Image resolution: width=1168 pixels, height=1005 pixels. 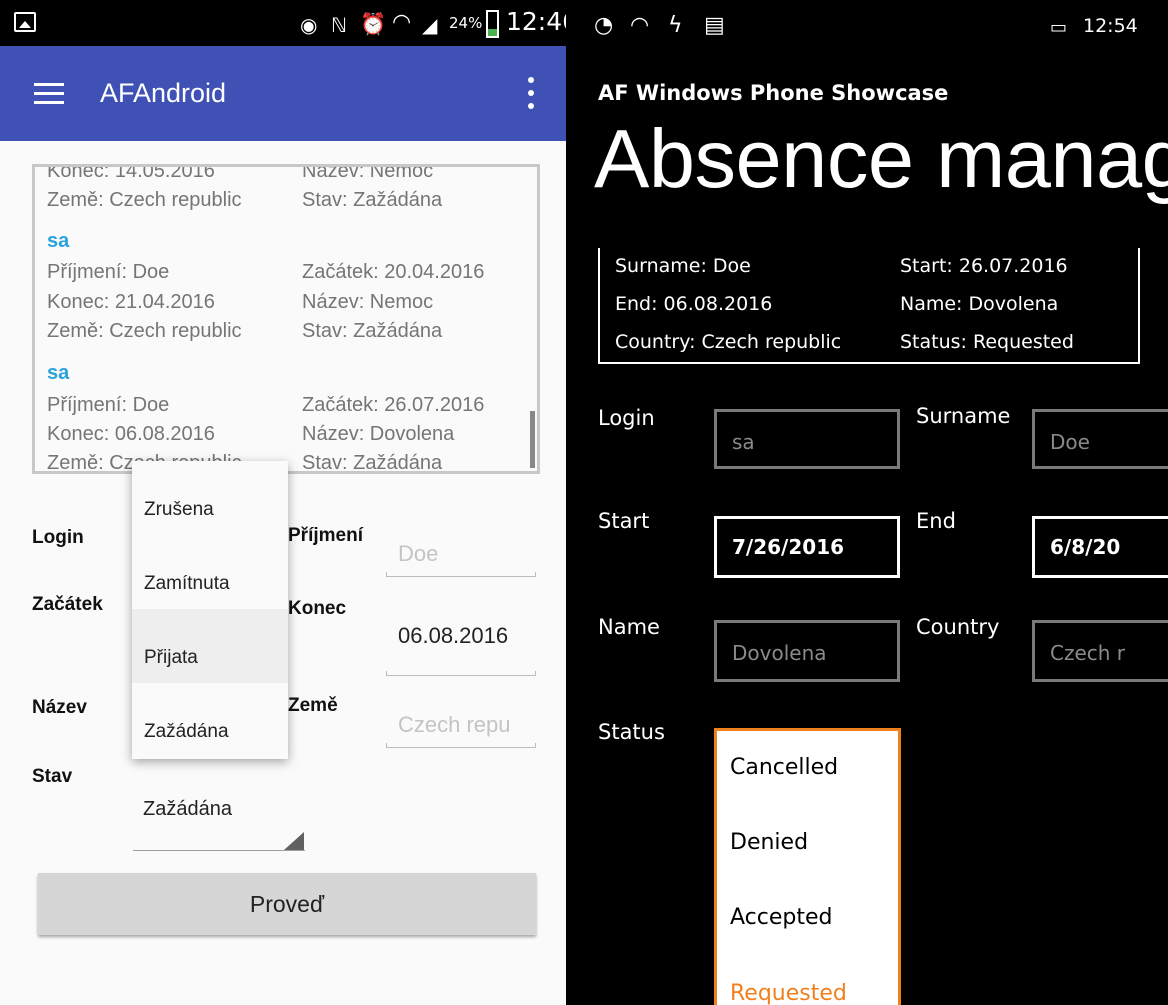 What do you see at coordinates (313, 705) in the screenshot?
I see `country-label: Země` at bounding box center [313, 705].